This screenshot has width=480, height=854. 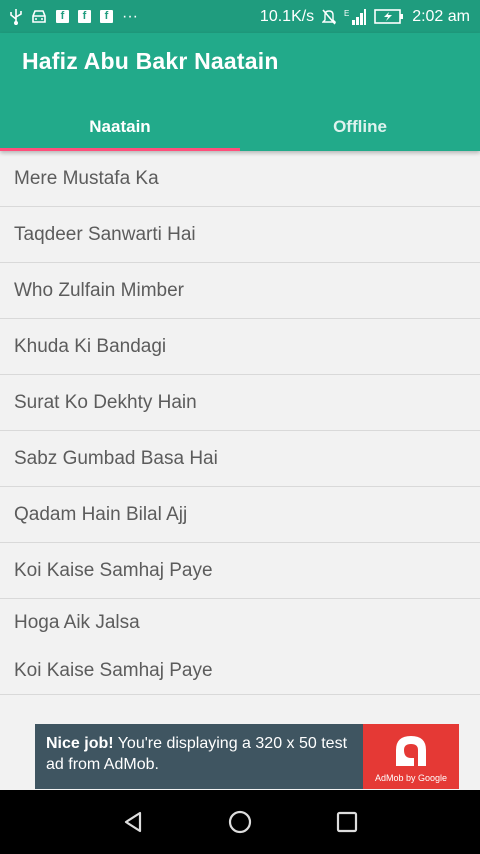 What do you see at coordinates (74, 17) in the screenshot?
I see `status-left-icons: f f f ···` at bounding box center [74, 17].